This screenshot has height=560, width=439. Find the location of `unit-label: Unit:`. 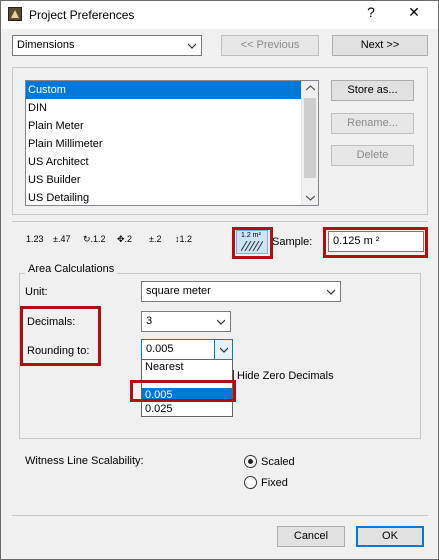

unit-label: Unit: is located at coordinates (36, 292).